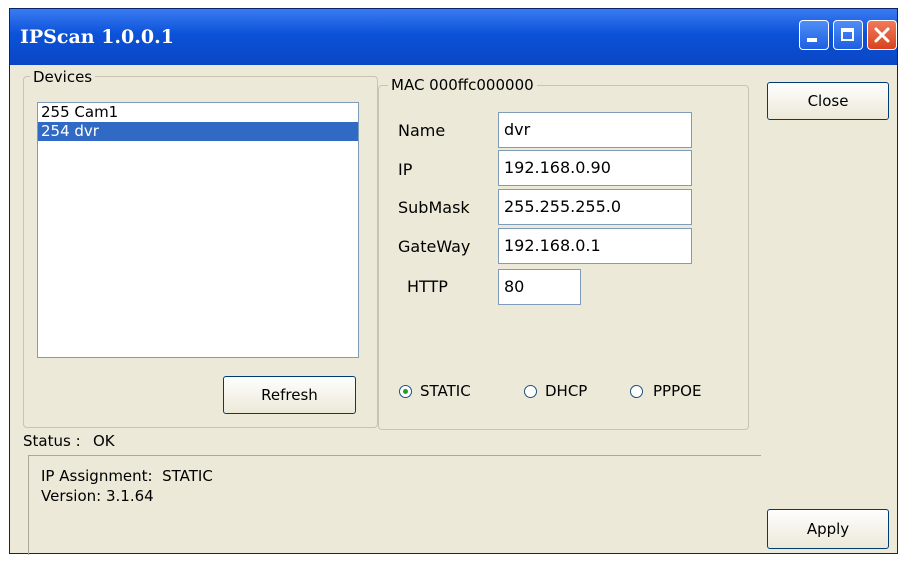  What do you see at coordinates (63, 77) in the screenshot?
I see `devices-group-label: Devices` at bounding box center [63, 77].